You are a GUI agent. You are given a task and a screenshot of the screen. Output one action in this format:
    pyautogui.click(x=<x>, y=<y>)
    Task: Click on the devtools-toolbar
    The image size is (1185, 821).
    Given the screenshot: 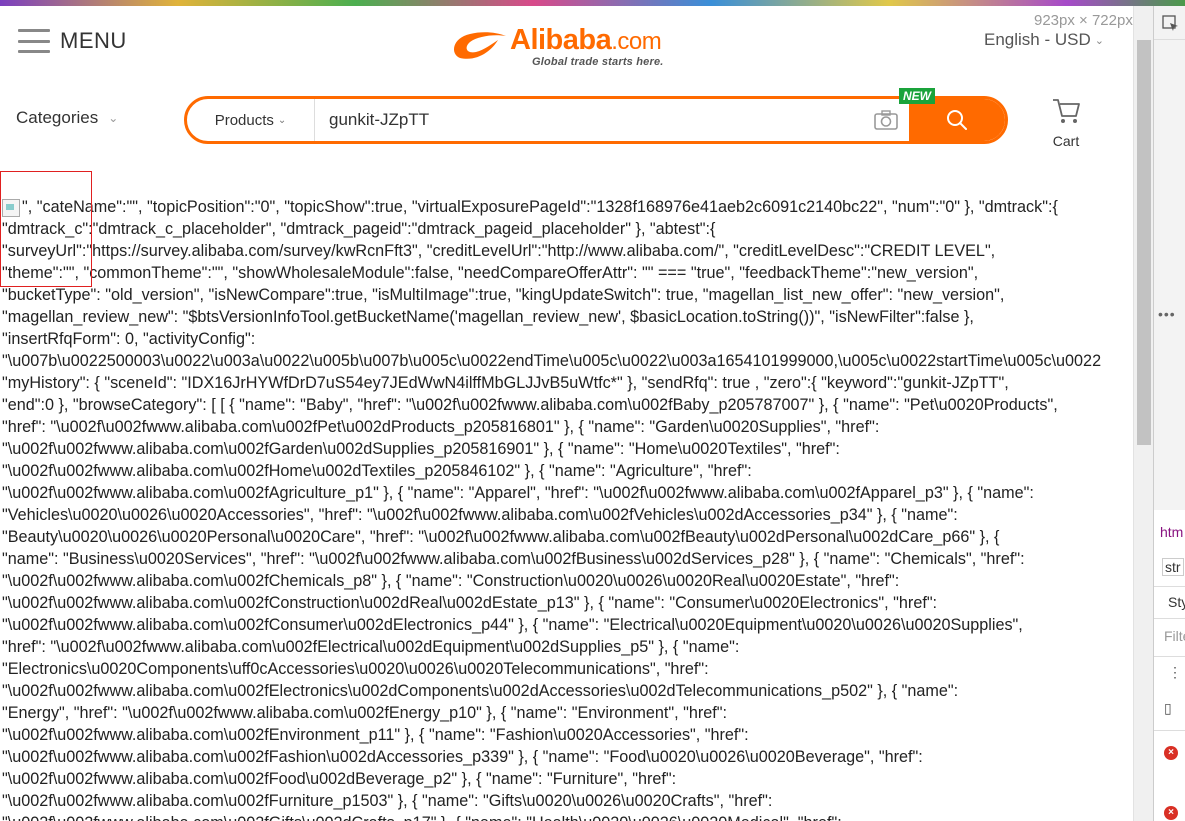 What is the action you would take?
    pyautogui.click(x=1169, y=23)
    